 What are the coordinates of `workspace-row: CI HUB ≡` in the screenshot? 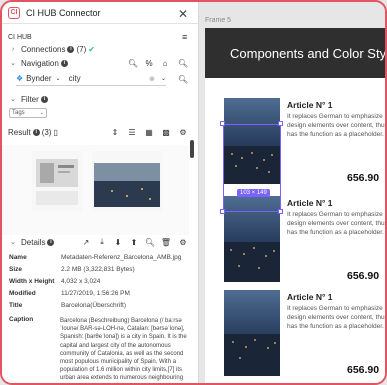 It's located at (100, 37).